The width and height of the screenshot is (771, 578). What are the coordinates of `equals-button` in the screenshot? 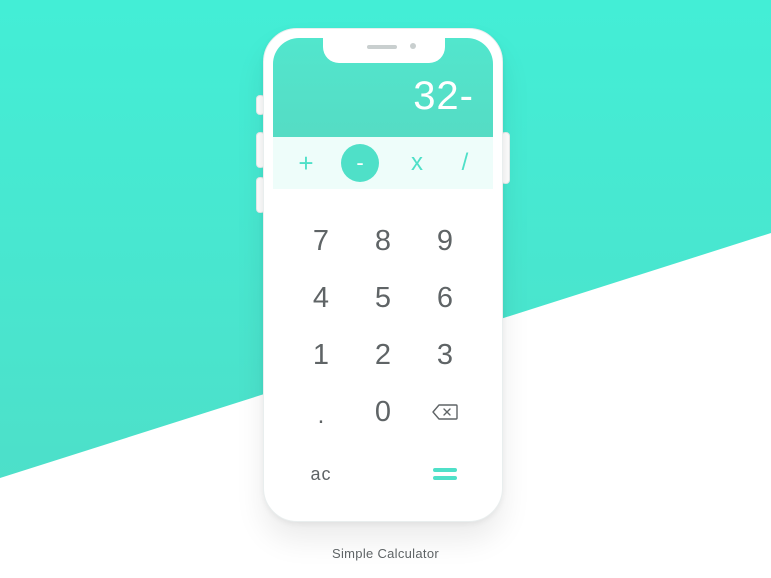 It's located at (445, 474).